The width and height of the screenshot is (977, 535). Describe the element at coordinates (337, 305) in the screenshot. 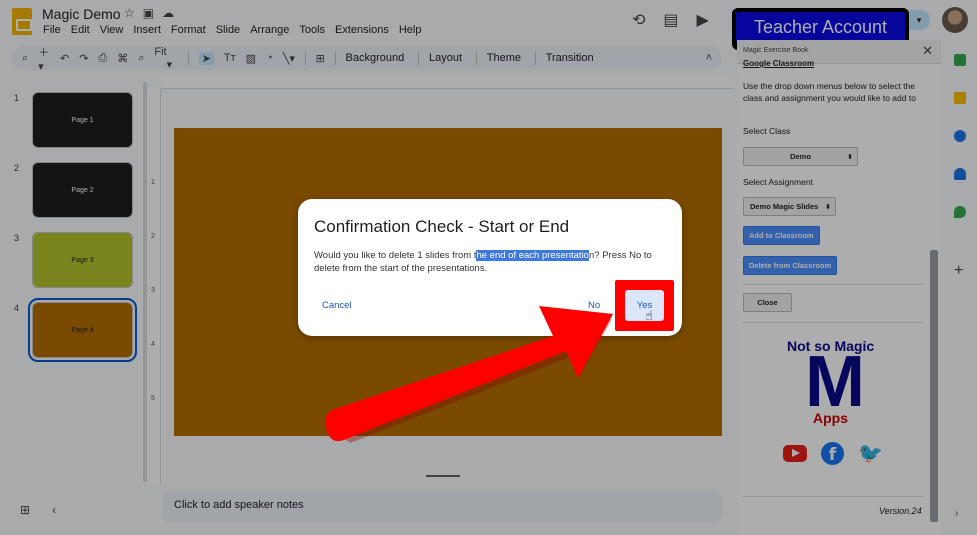

I see `cancel-button: Cancel` at that location.